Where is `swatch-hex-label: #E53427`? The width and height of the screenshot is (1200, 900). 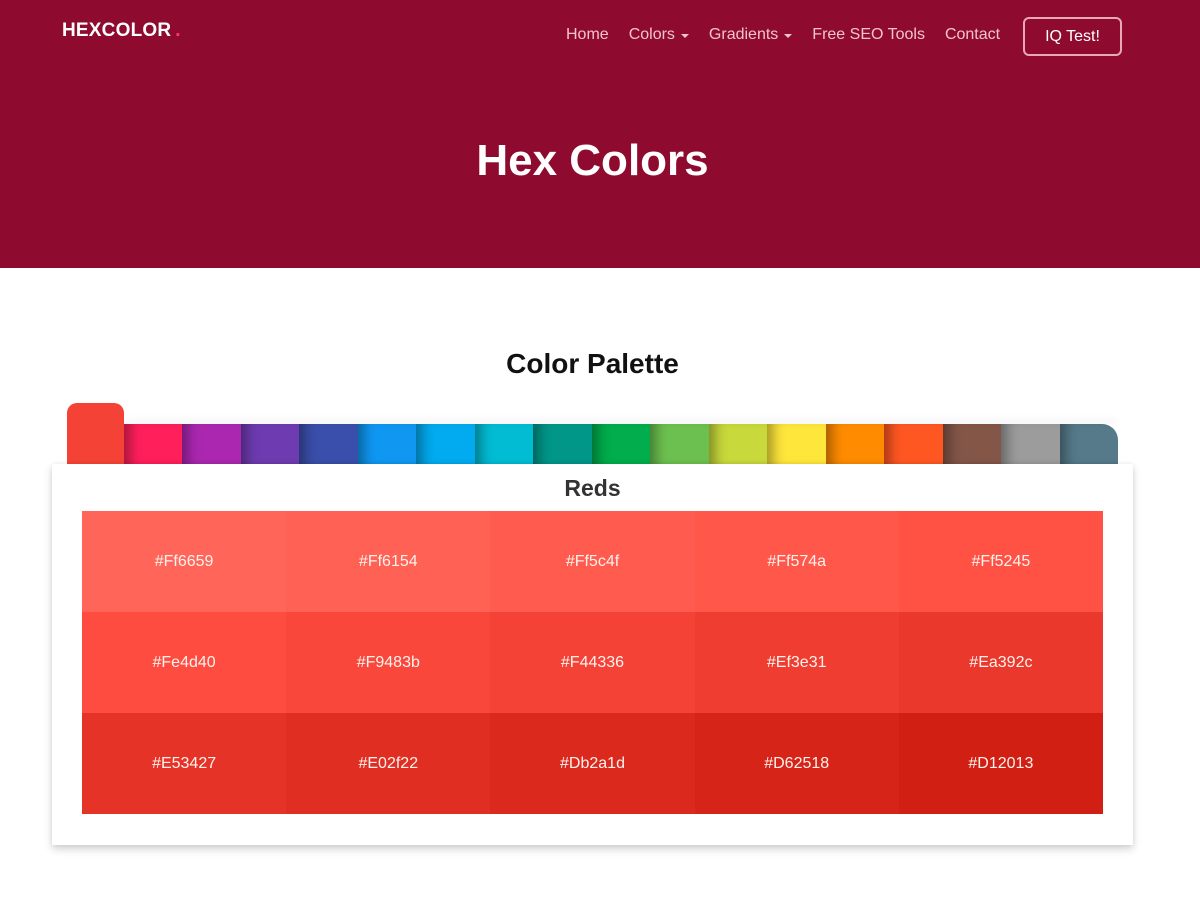 swatch-hex-label: #E53427 is located at coordinates (184, 763).